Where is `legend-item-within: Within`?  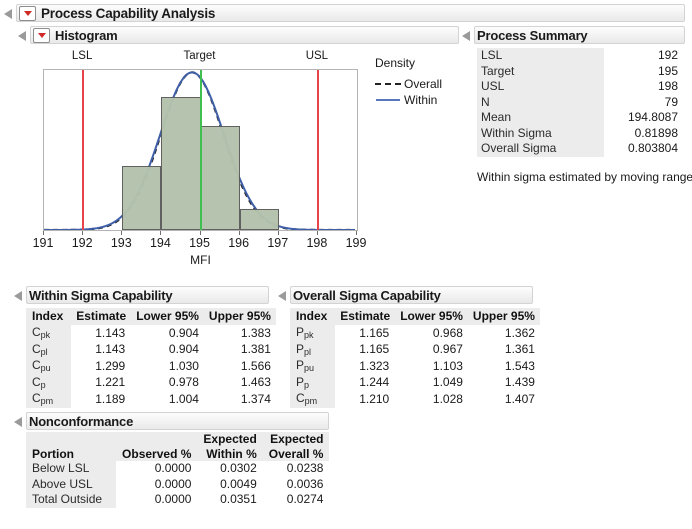 legend-item-within: Within is located at coordinates (420, 100).